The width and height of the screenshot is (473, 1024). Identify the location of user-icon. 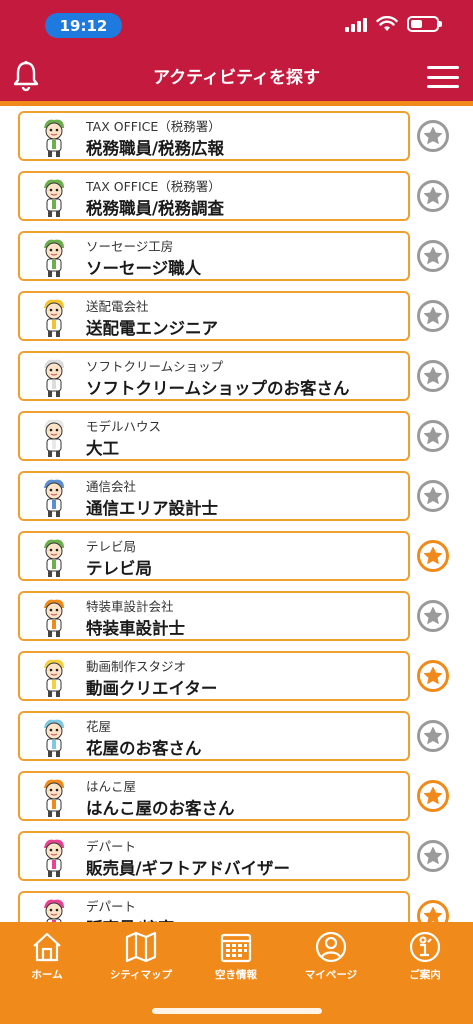
(331, 947).